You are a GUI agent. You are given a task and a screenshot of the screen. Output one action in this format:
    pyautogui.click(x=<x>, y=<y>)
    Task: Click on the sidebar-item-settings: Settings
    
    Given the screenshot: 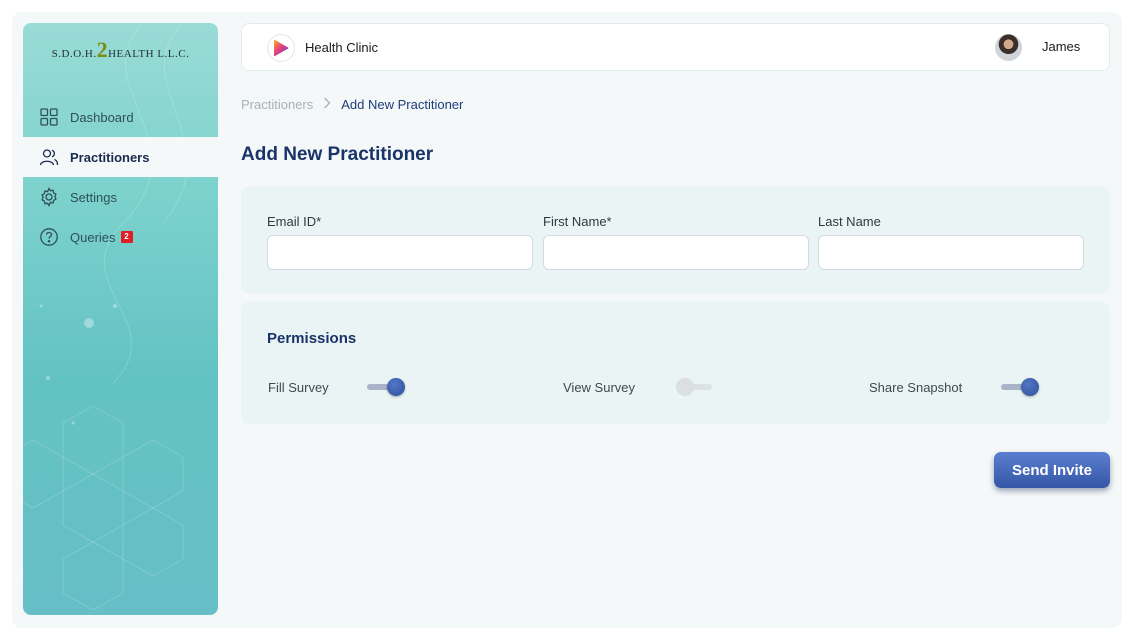 What is the action you would take?
    pyautogui.click(x=120, y=197)
    